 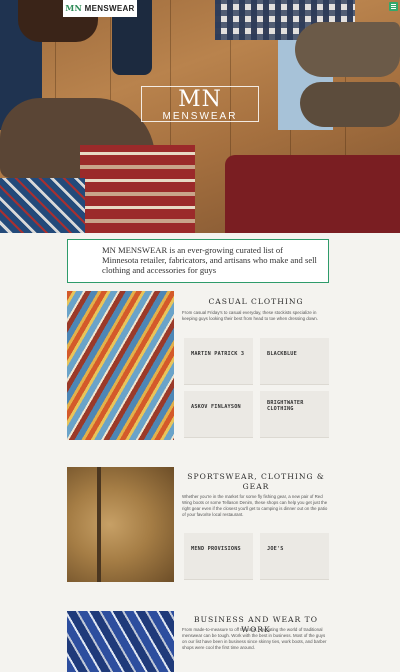 I want to click on store-tile: BLACKBLUE, so click(x=294, y=361).